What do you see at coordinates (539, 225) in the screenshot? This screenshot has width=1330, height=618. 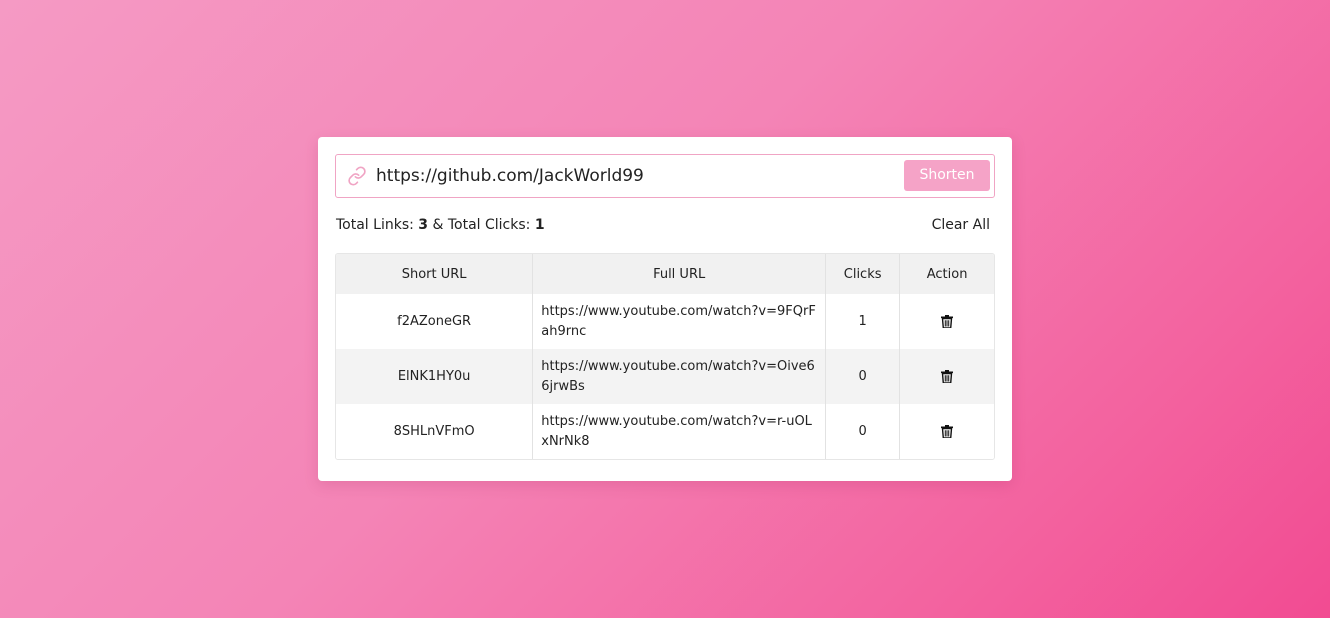 I see `total-clicks-count: 1` at bounding box center [539, 225].